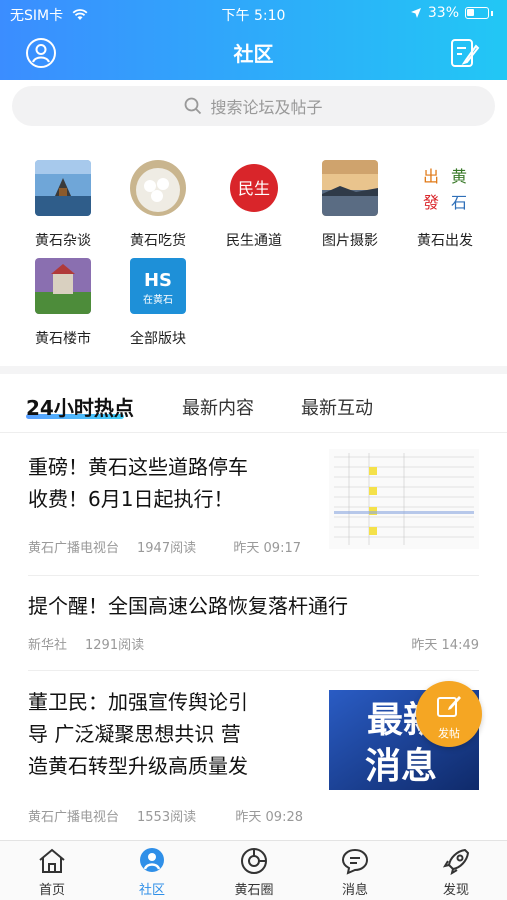  I want to click on thumb-text: 石, so click(459, 202).